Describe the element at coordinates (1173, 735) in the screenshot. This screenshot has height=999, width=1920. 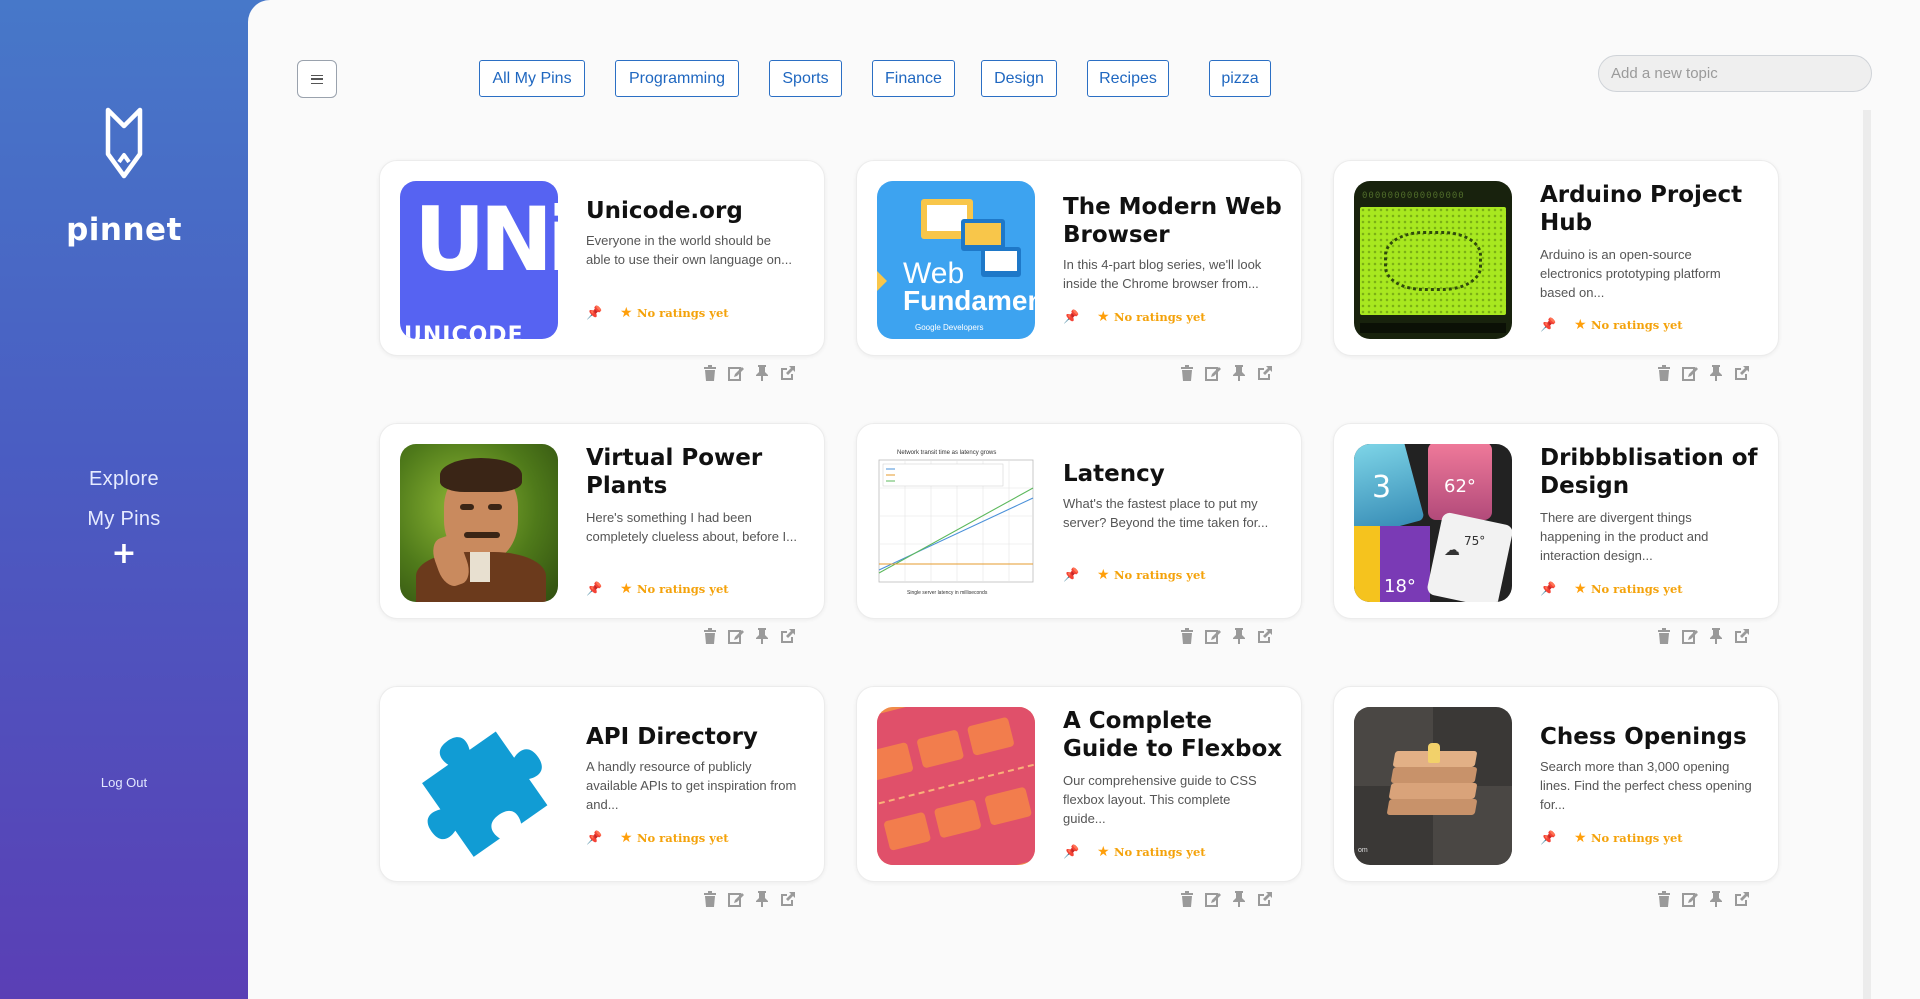
I see `card-title: A Complete Guide to Flexbox` at that location.